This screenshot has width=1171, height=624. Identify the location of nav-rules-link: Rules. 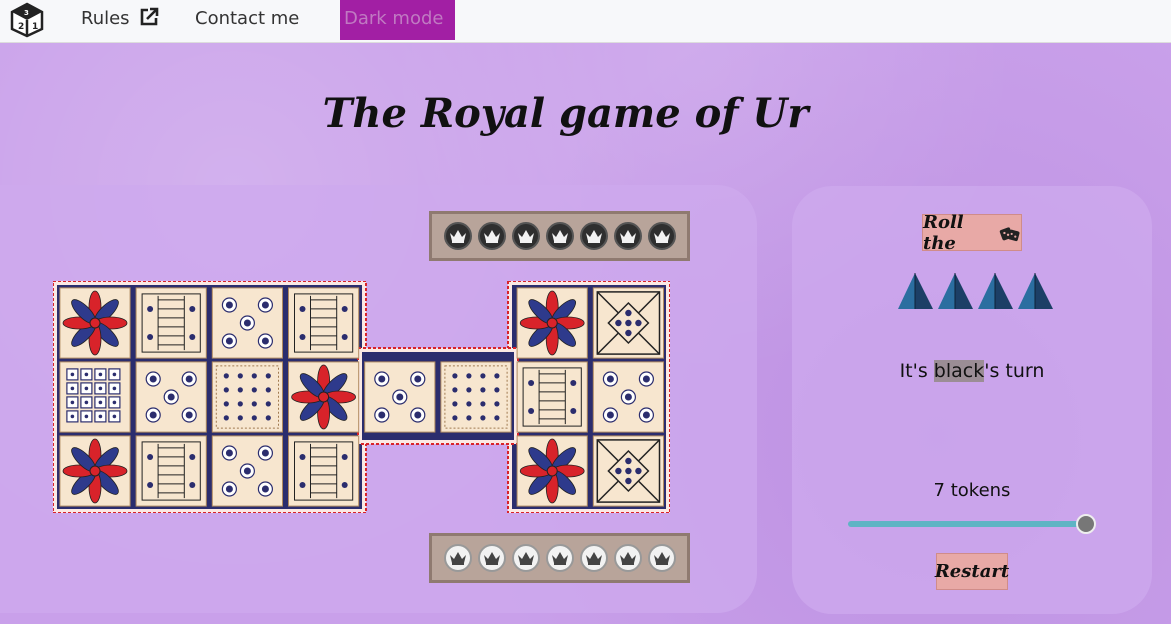
(120, 20).